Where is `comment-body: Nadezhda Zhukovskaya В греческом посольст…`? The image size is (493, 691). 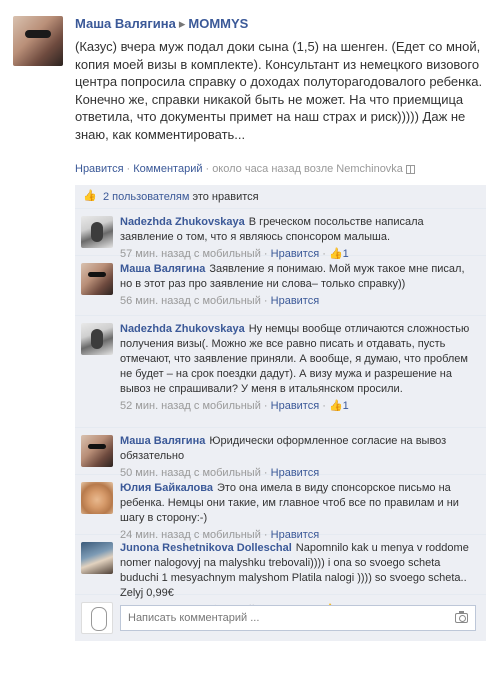
comment-body: Nadezhda Zhukovskaya В греческом посольст… is located at coordinates (299, 238).